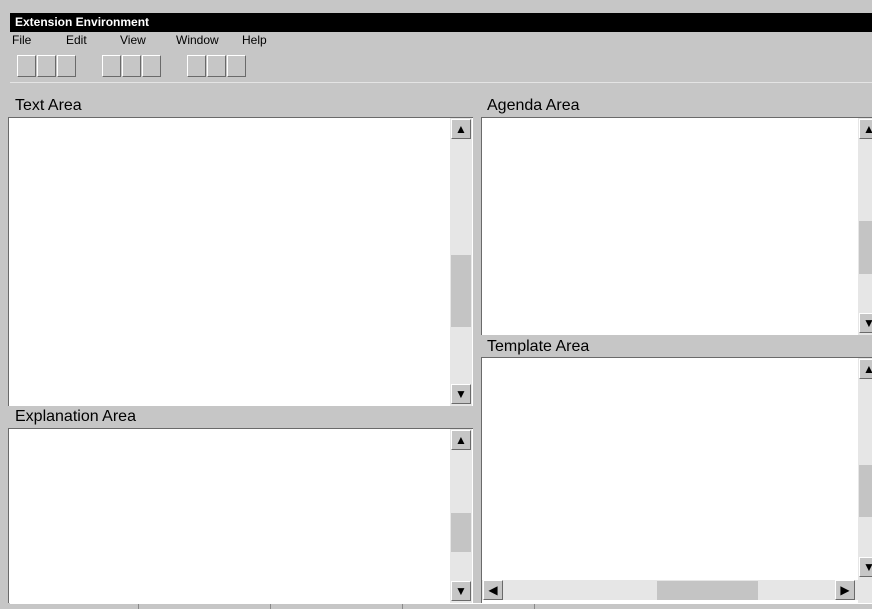 This screenshot has height=609, width=872. Describe the element at coordinates (441, 22) in the screenshot. I see `window-title: Extension Environment` at that location.